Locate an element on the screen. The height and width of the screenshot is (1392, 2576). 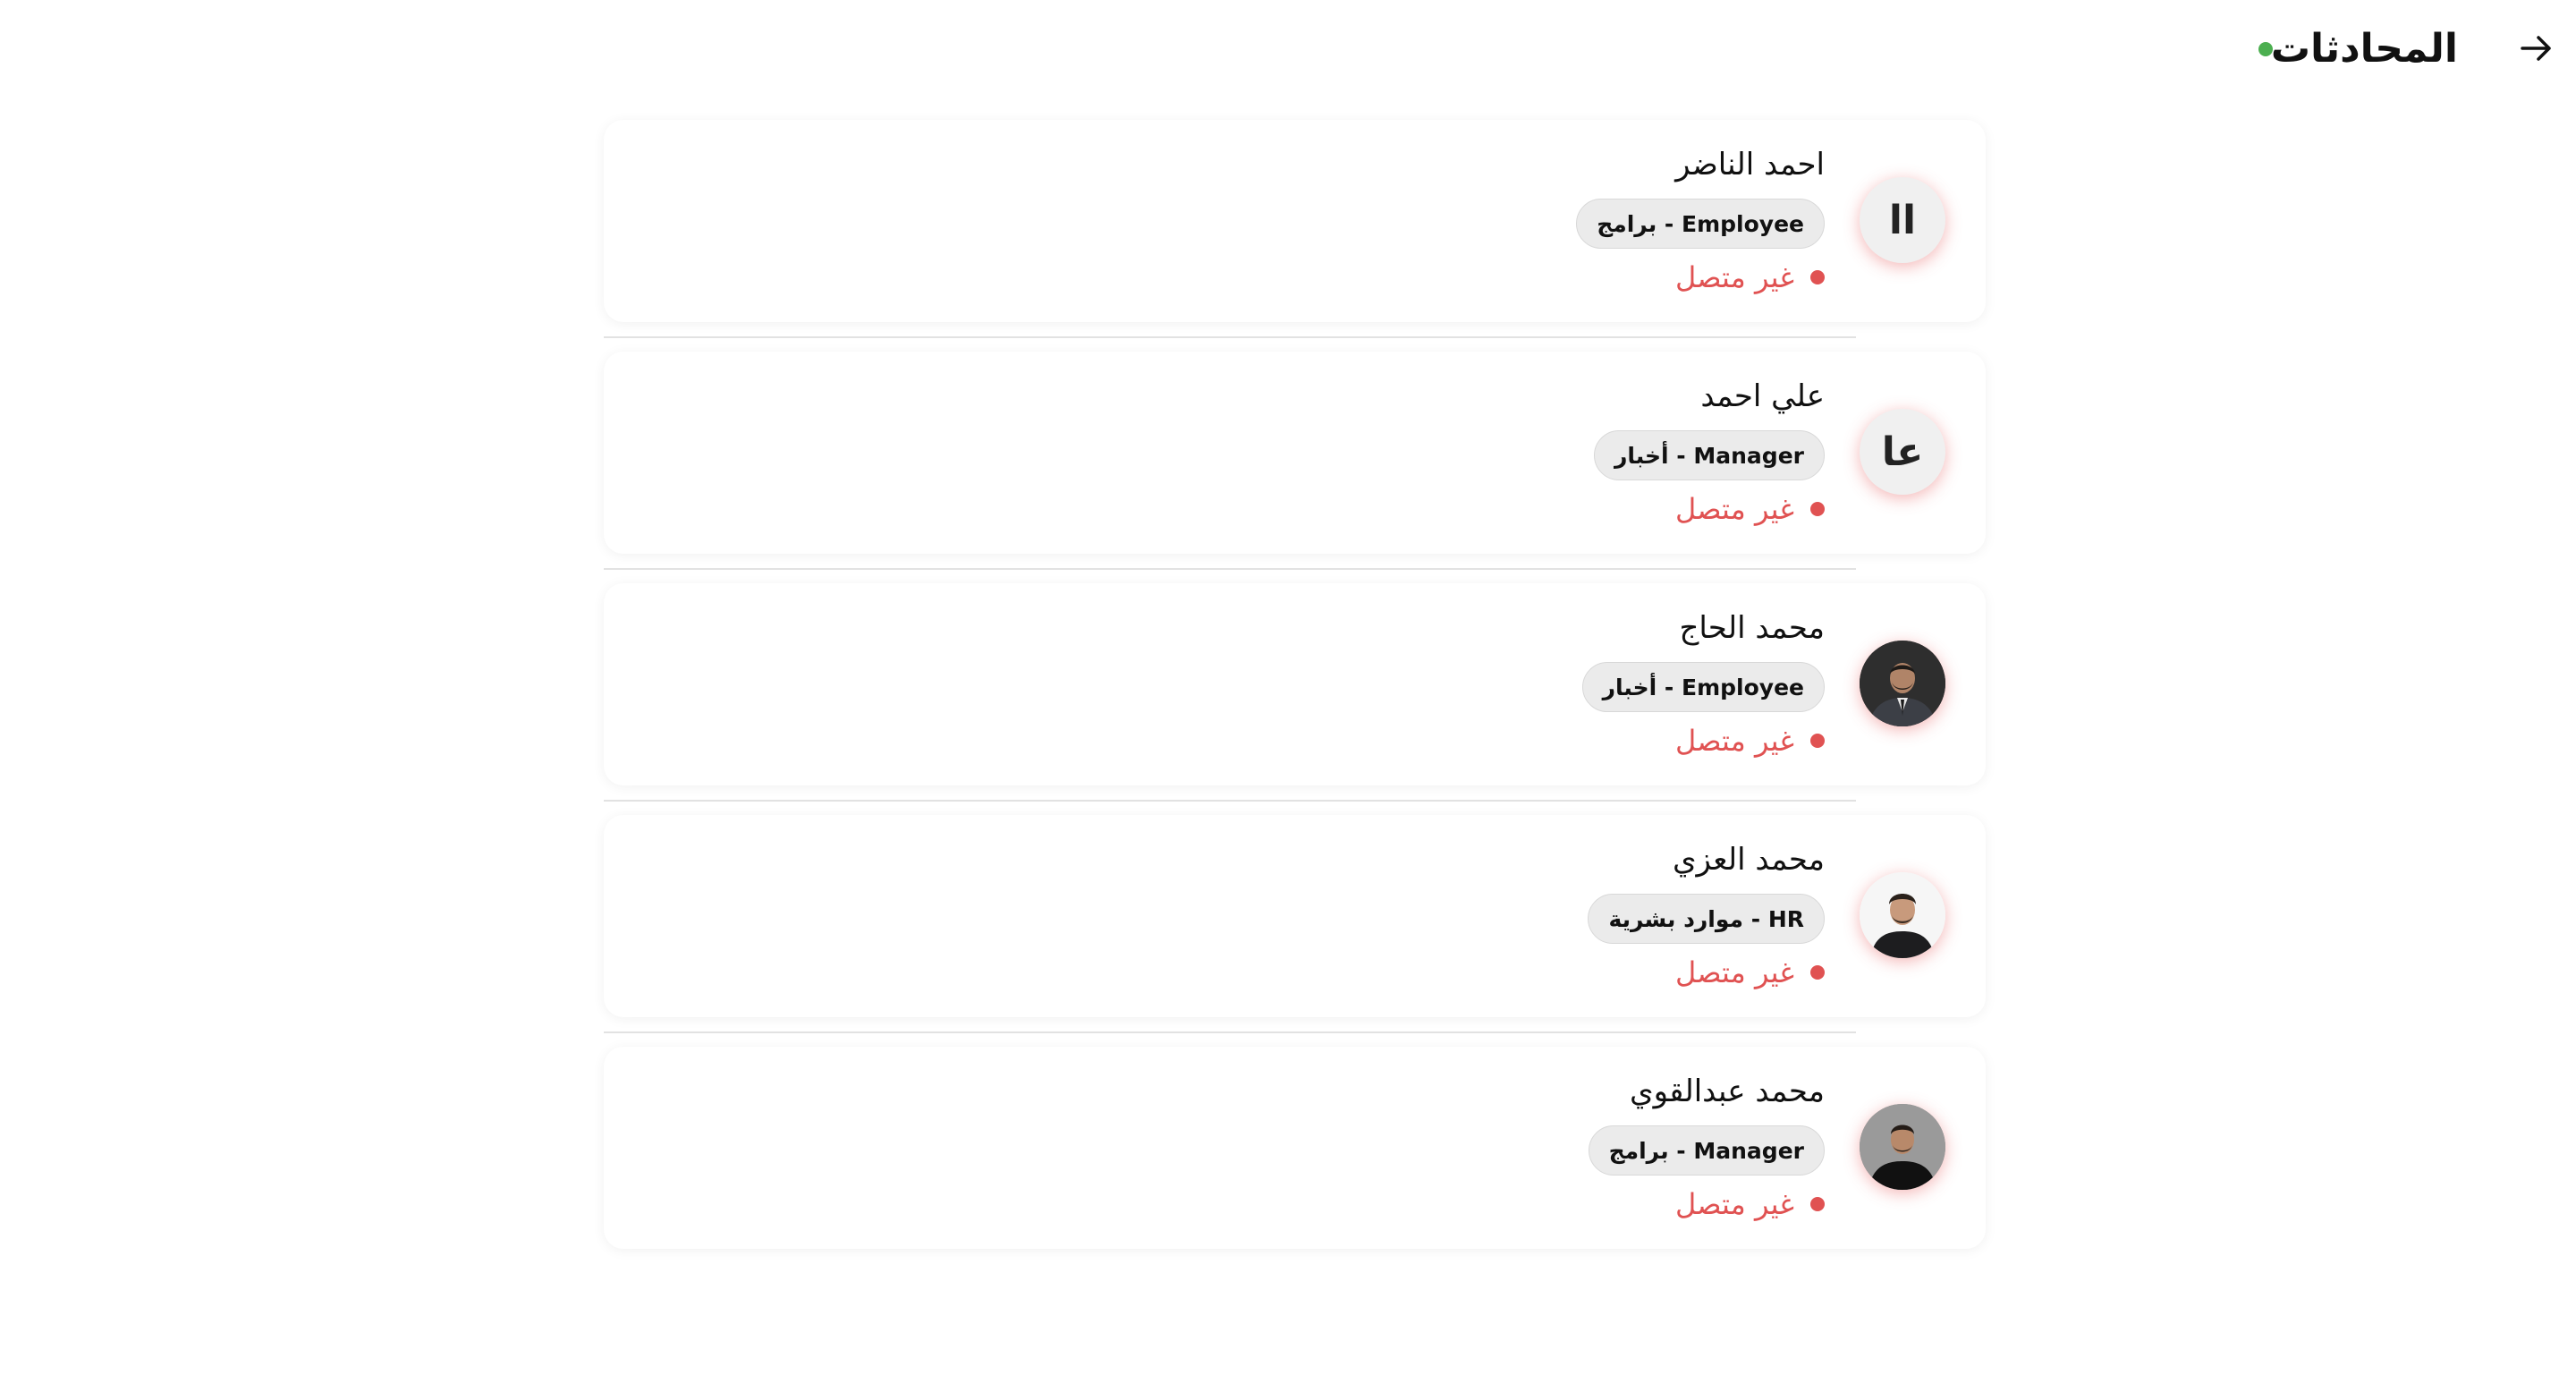
conversation-card: اا احمد الناضر Employee - برامج غير متصل is located at coordinates (1295, 221).